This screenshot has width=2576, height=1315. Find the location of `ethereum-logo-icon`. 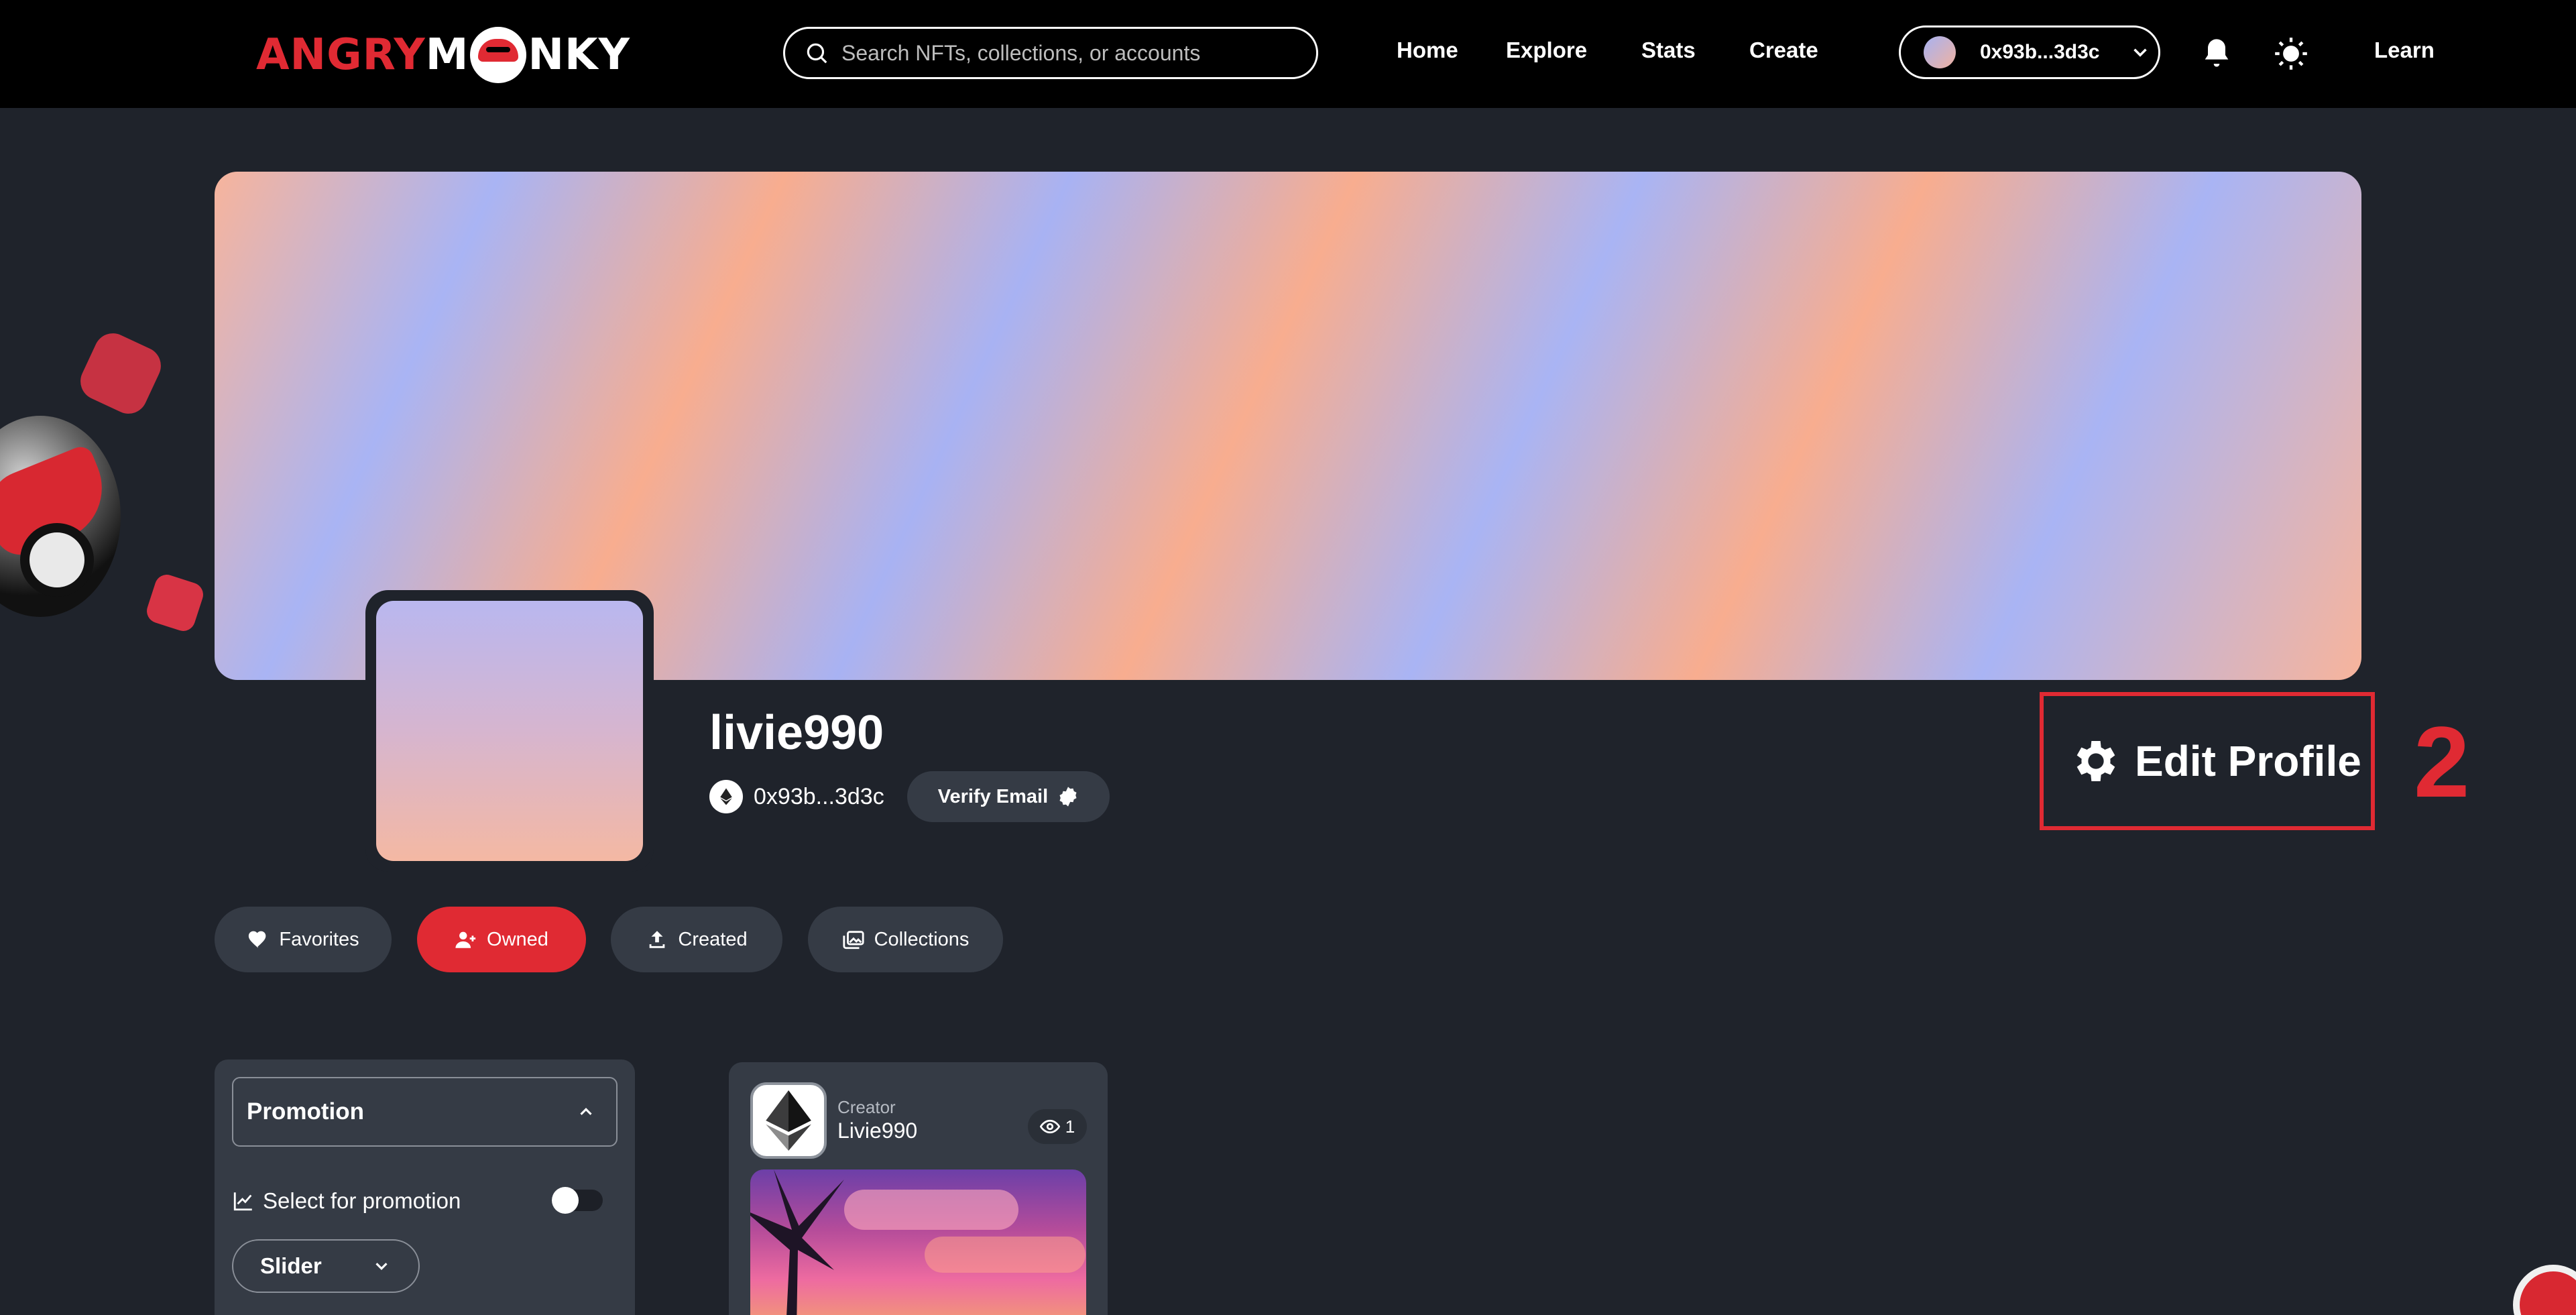

ethereum-logo-icon is located at coordinates (788, 1120).